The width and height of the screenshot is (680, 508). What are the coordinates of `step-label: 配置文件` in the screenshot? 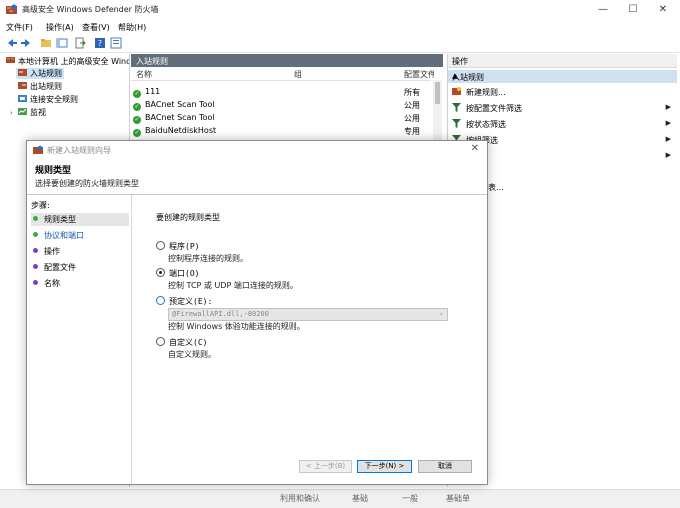 It's located at (60, 267).